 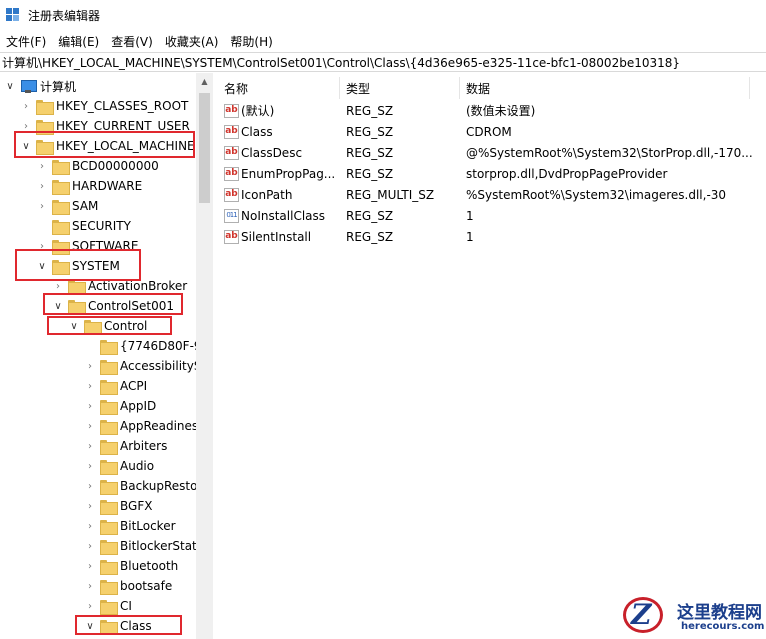 I want to click on column-header-data: 数据, so click(x=605, y=88).